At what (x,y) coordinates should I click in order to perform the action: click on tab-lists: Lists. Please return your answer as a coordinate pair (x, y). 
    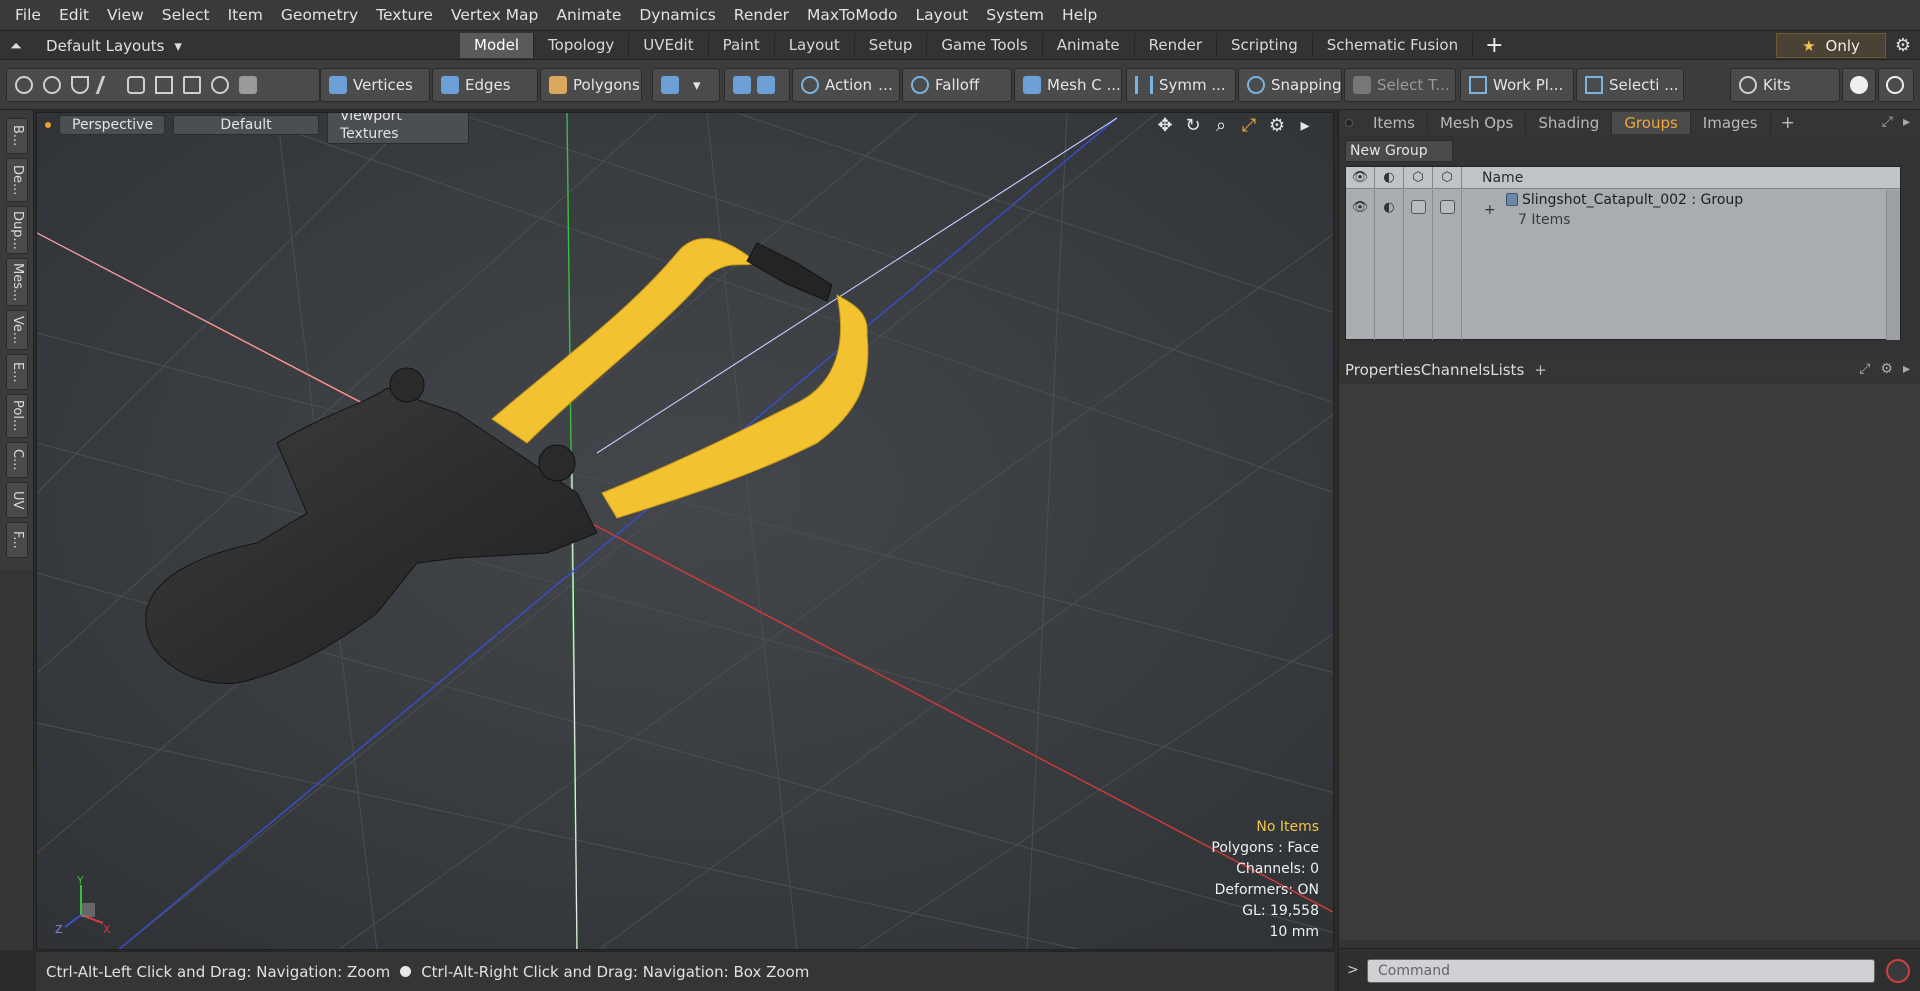
    Looking at the image, I should click on (1507, 370).